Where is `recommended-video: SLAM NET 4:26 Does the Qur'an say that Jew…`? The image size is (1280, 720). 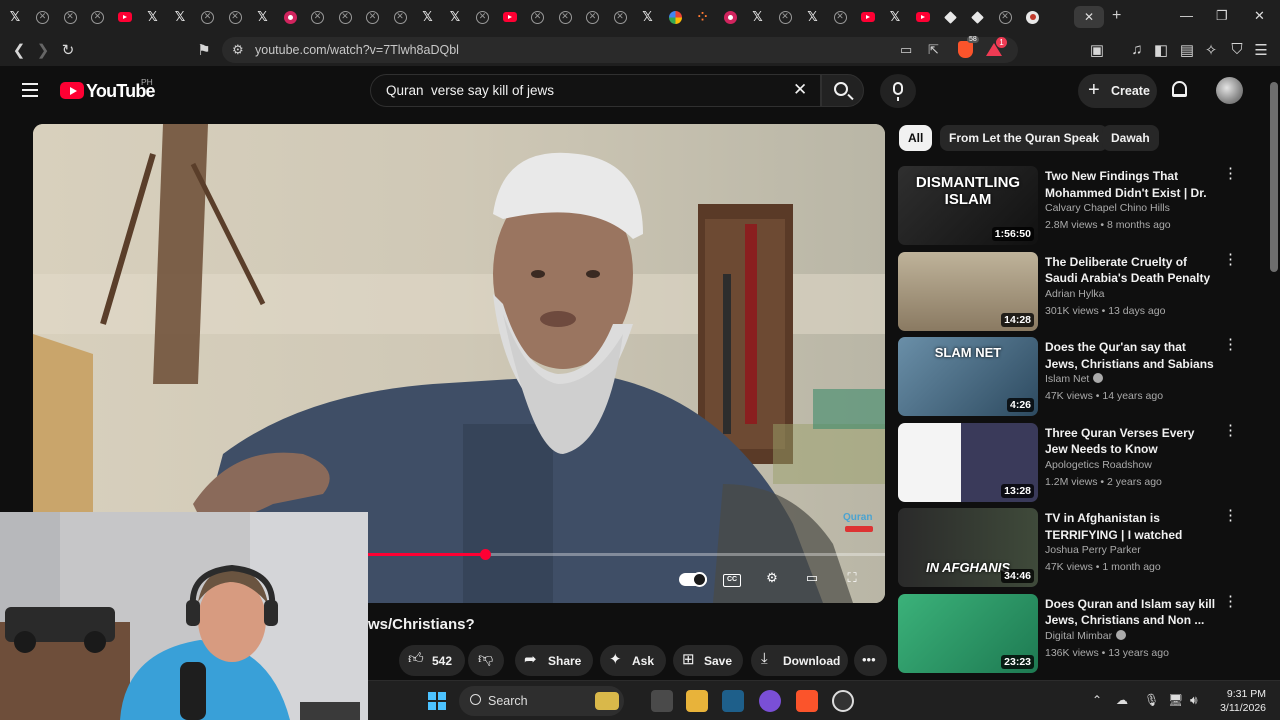
recommended-video: SLAM NET 4:26 Does the Qur'an say that Jew… is located at coordinates (1070, 377).